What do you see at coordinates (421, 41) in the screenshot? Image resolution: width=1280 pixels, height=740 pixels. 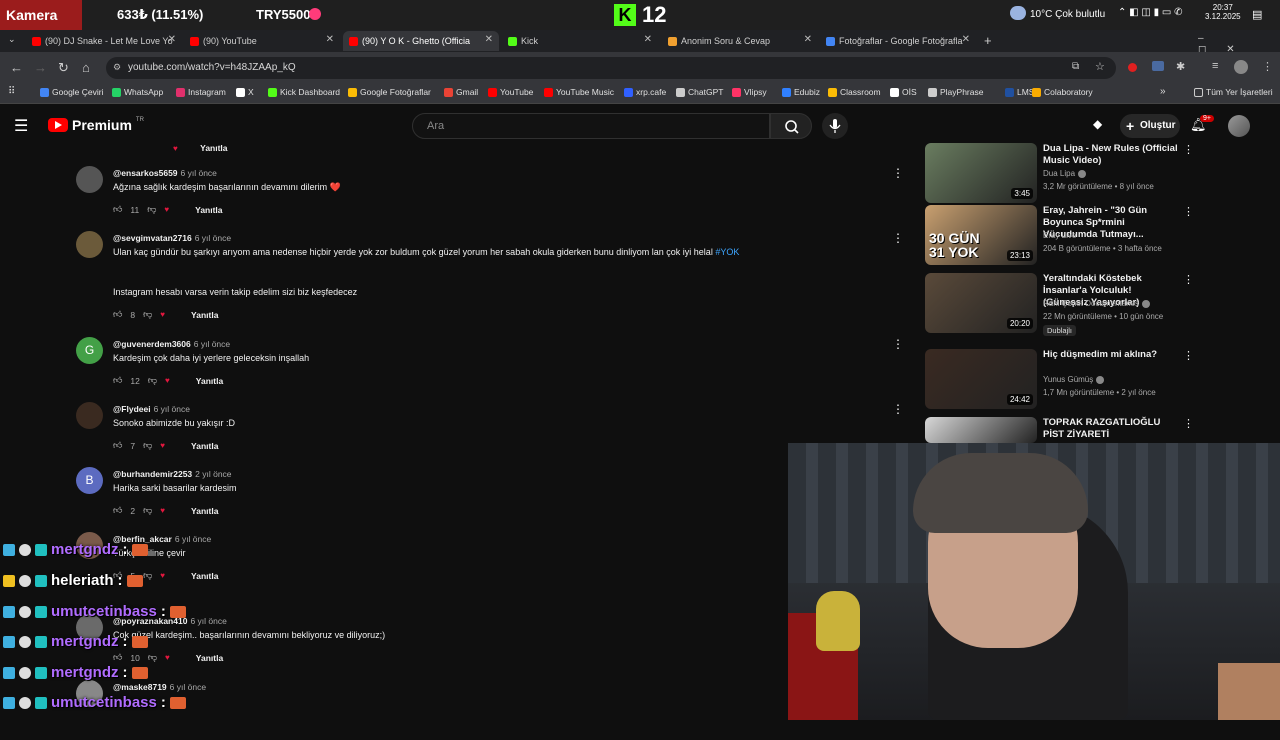 I see `tab-3: (90) Y O K - Ghetto (Officia ✕` at bounding box center [421, 41].